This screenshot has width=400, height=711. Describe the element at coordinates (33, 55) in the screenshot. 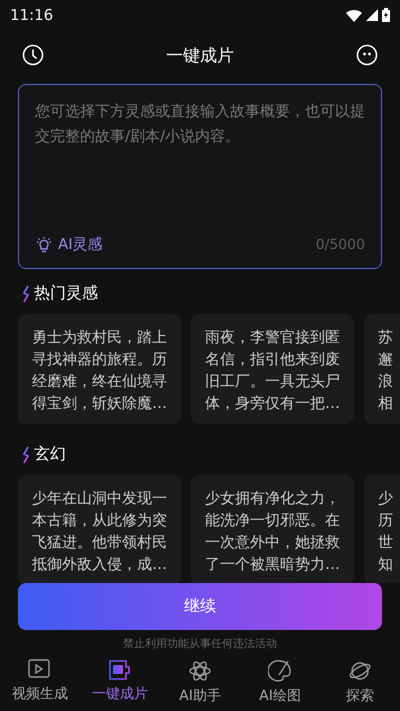

I see `clock-icon` at that location.